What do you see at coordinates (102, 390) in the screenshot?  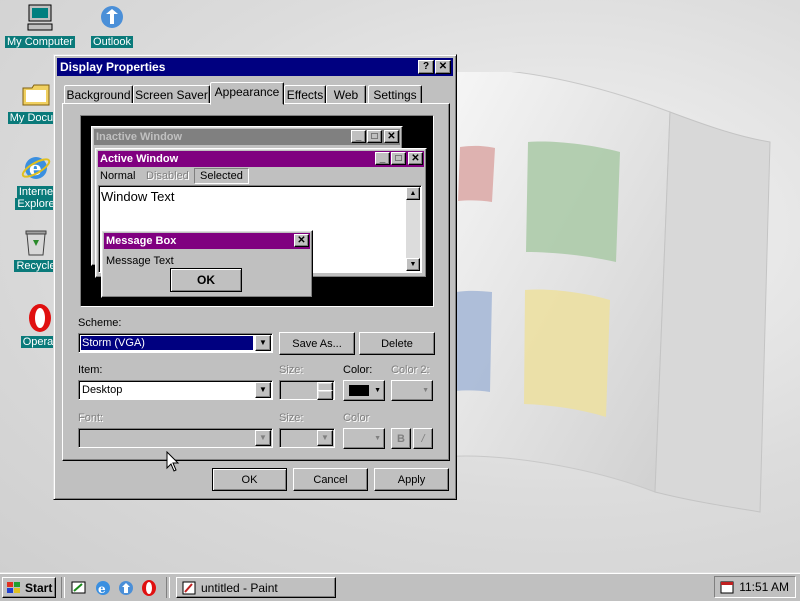 I see `item-value: Desktop` at bounding box center [102, 390].